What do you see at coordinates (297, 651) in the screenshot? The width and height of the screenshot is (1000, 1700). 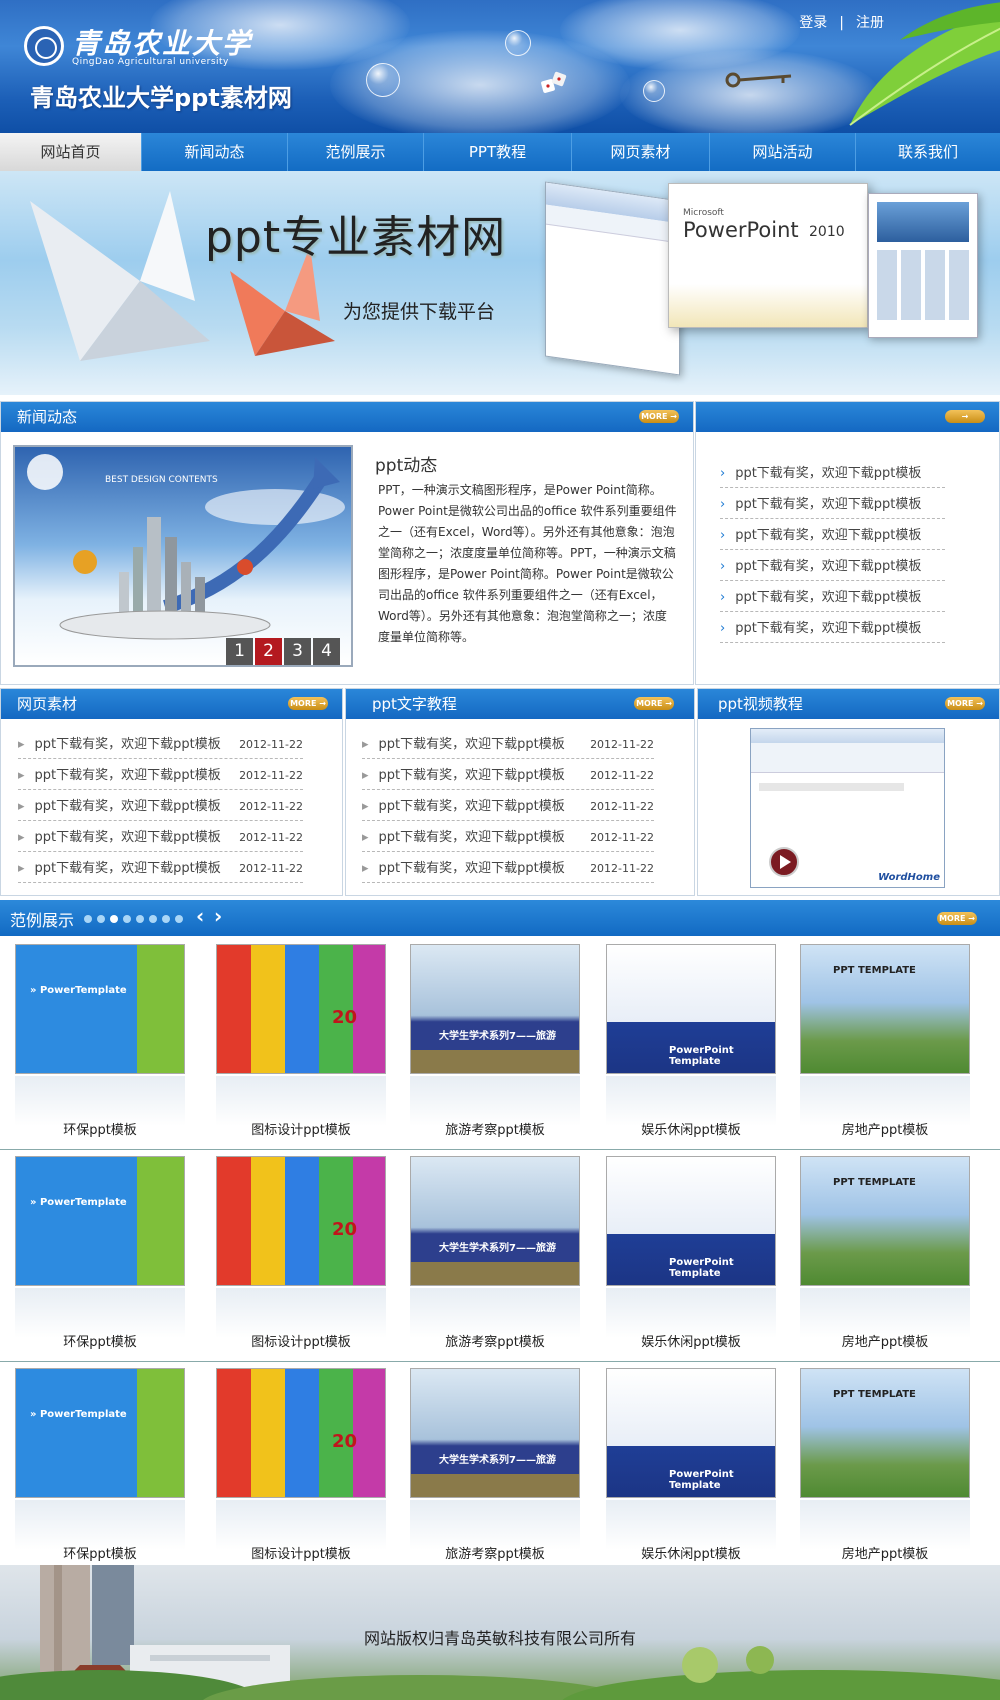 I see `pagination-3: 3` at bounding box center [297, 651].